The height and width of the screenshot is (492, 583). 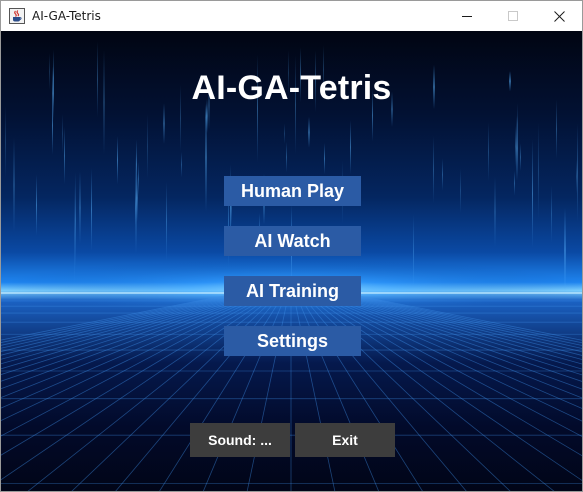 I want to click on maximize-icon, so click(x=513, y=16).